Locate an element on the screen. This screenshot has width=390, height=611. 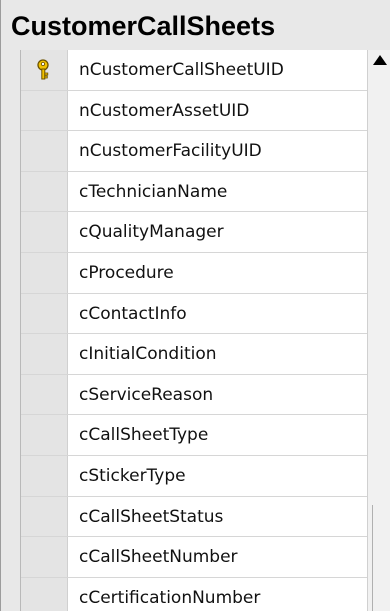
column-row: cQualityManager is located at coordinates (194, 232).